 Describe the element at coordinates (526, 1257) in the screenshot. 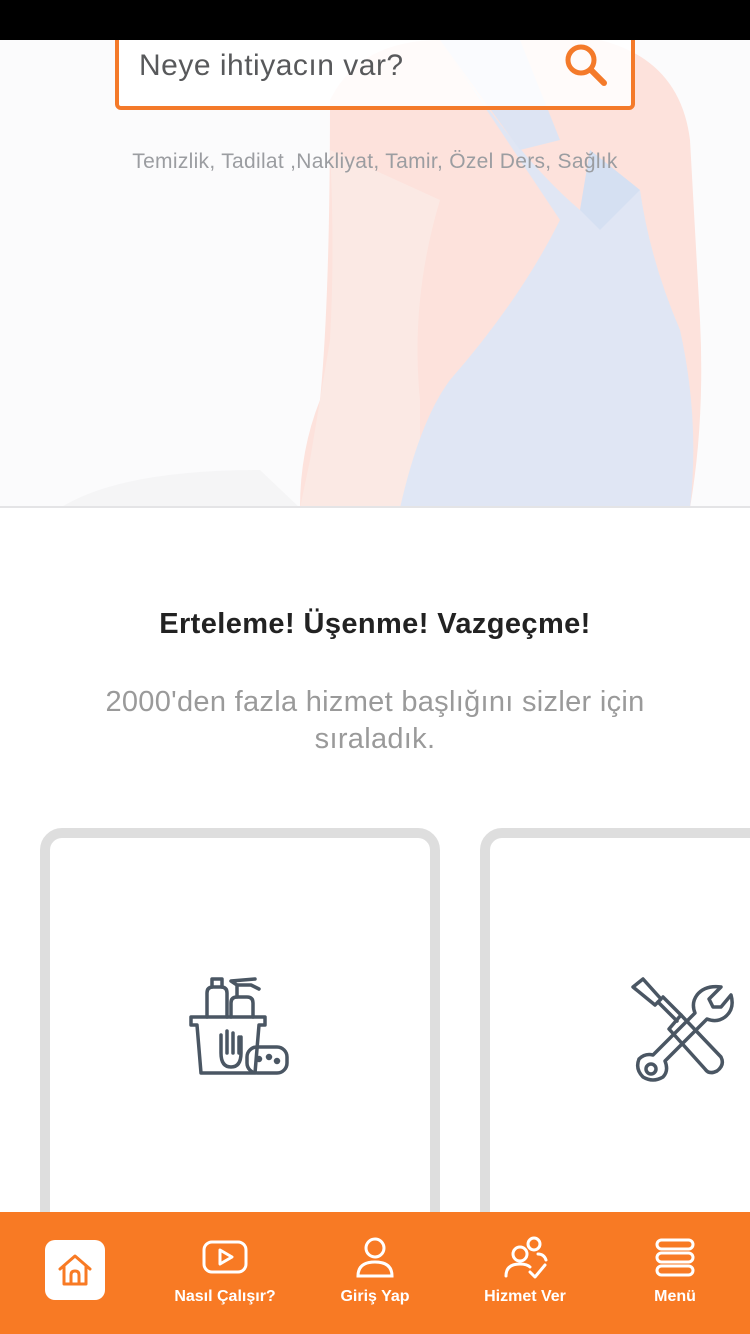

I see `user-check-icon` at that location.